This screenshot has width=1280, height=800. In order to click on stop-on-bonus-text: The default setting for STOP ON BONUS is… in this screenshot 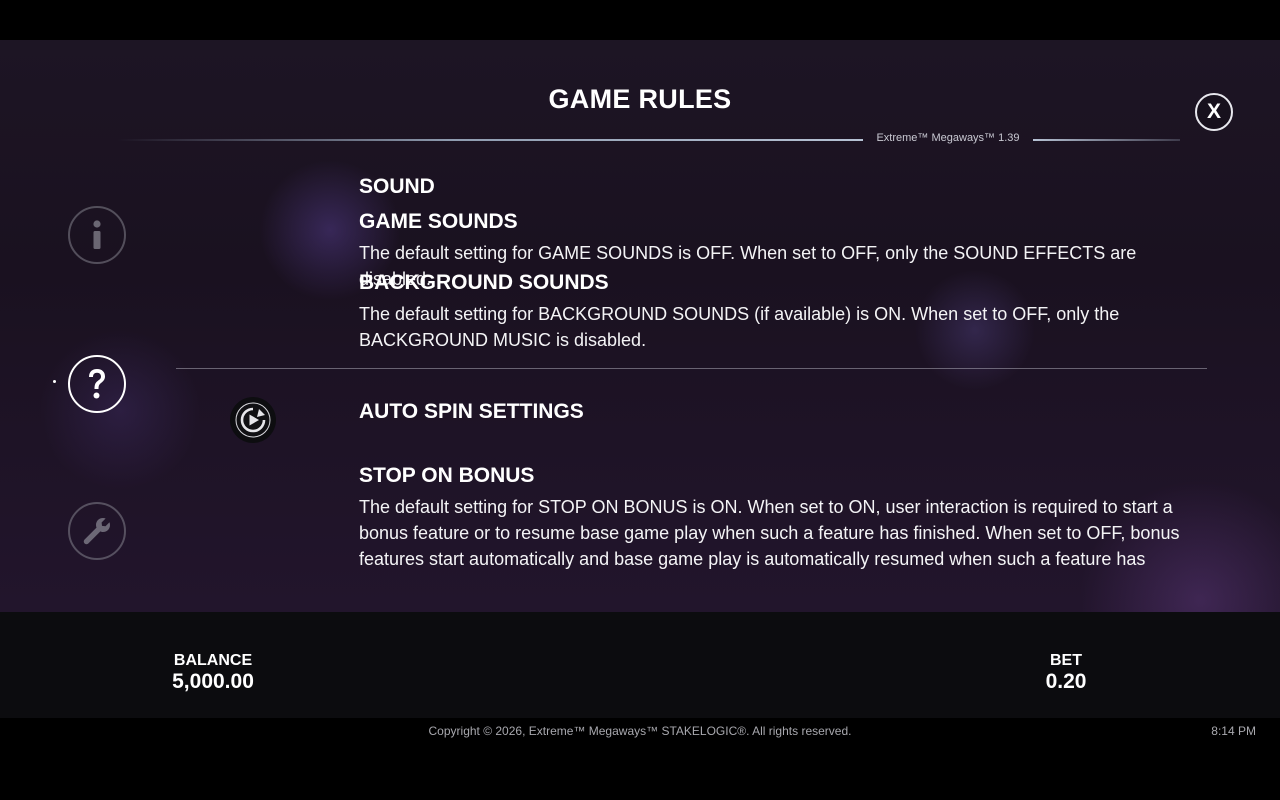, I will do `click(769, 537)`.